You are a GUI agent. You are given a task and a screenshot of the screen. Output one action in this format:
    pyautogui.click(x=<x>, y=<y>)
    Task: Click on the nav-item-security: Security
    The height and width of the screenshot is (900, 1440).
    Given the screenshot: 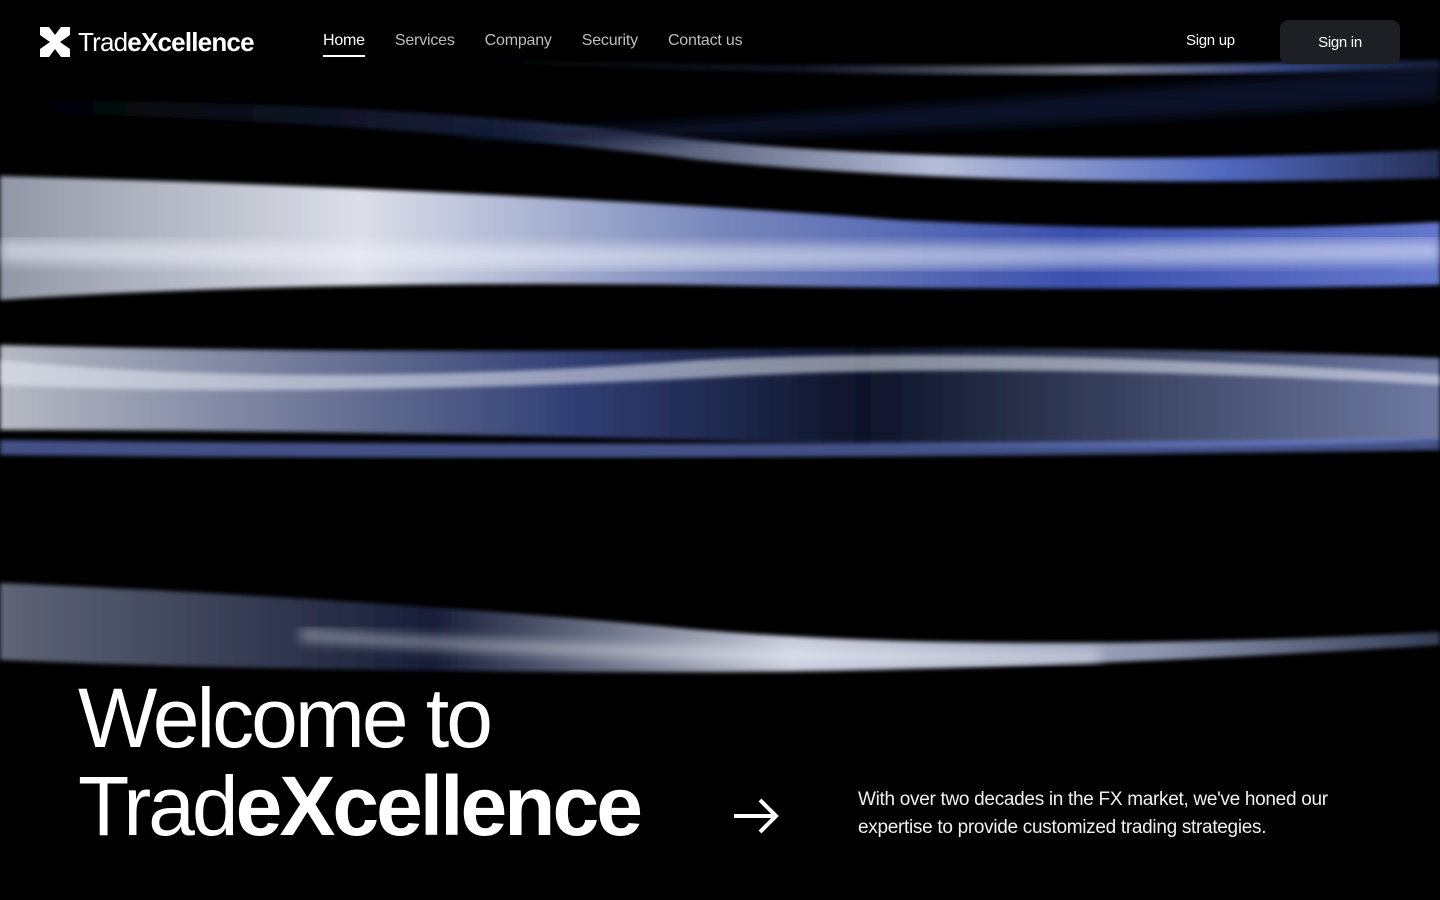 What is the action you would take?
    pyautogui.click(x=610, y=41)
    